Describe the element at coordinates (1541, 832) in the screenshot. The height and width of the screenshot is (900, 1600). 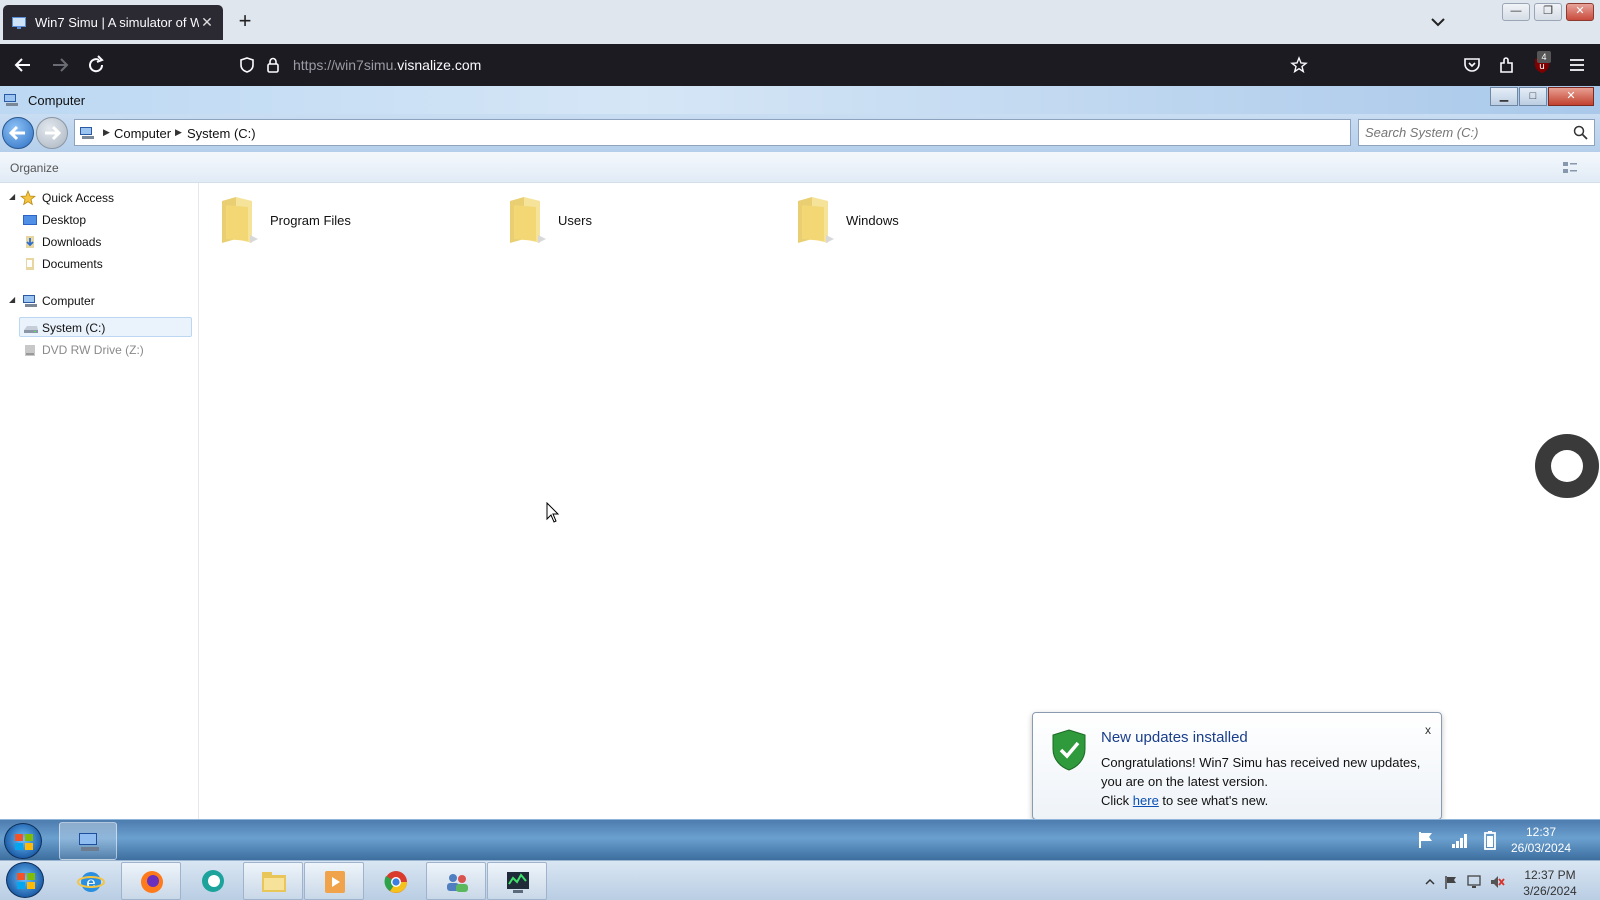
I see `simulated-time: 12:37` at that location.